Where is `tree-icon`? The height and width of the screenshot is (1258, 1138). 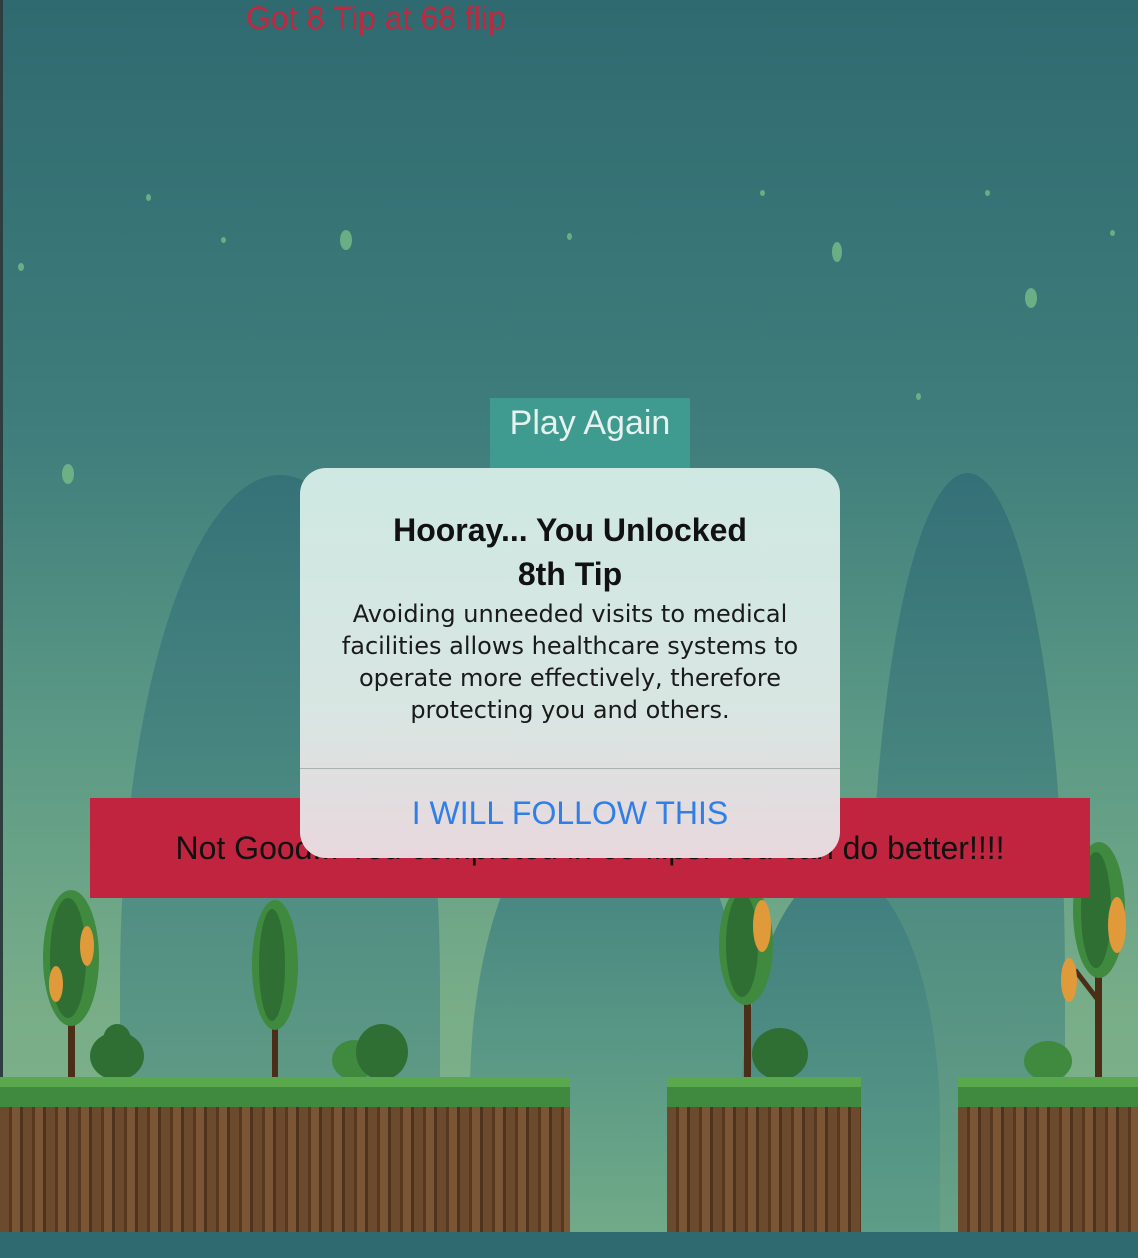 tree-icon is located at coordinates (275, 990).